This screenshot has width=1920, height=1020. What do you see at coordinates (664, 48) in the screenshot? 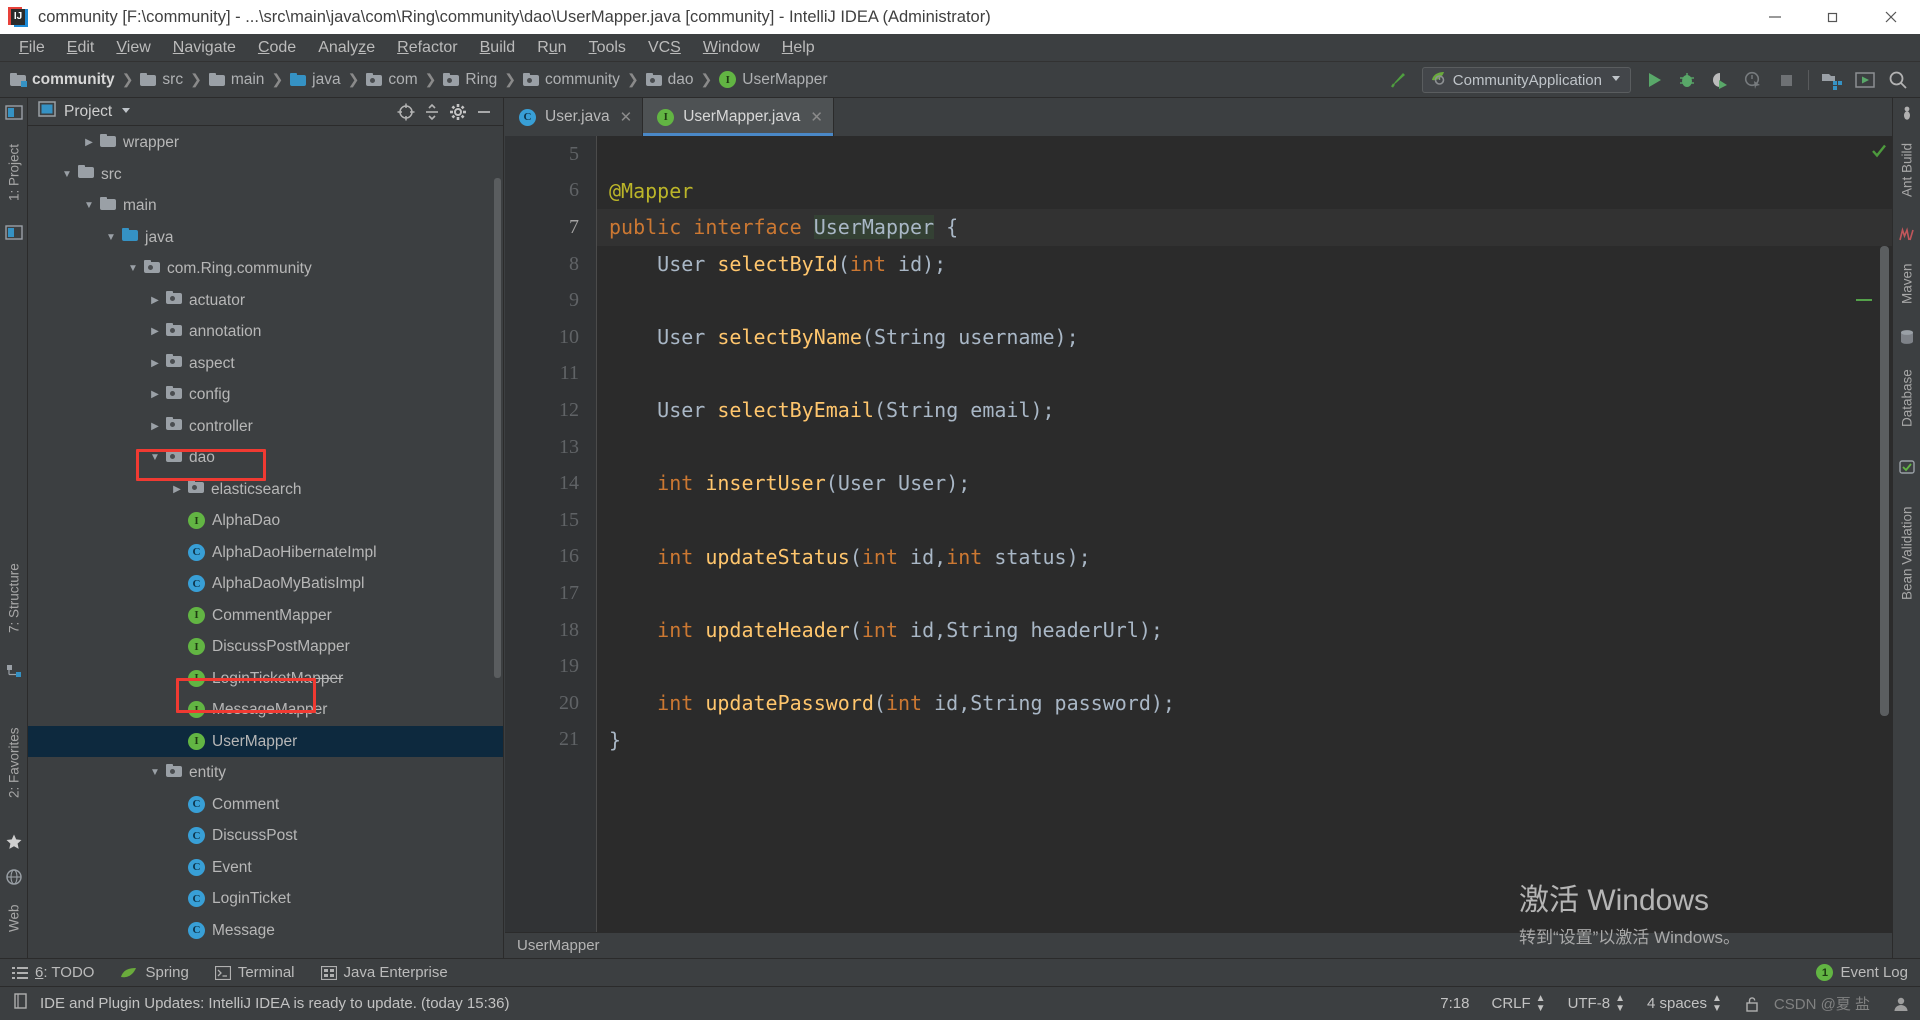
I see `menu-item-vcs: VCS` at bounding box center [664, 48].